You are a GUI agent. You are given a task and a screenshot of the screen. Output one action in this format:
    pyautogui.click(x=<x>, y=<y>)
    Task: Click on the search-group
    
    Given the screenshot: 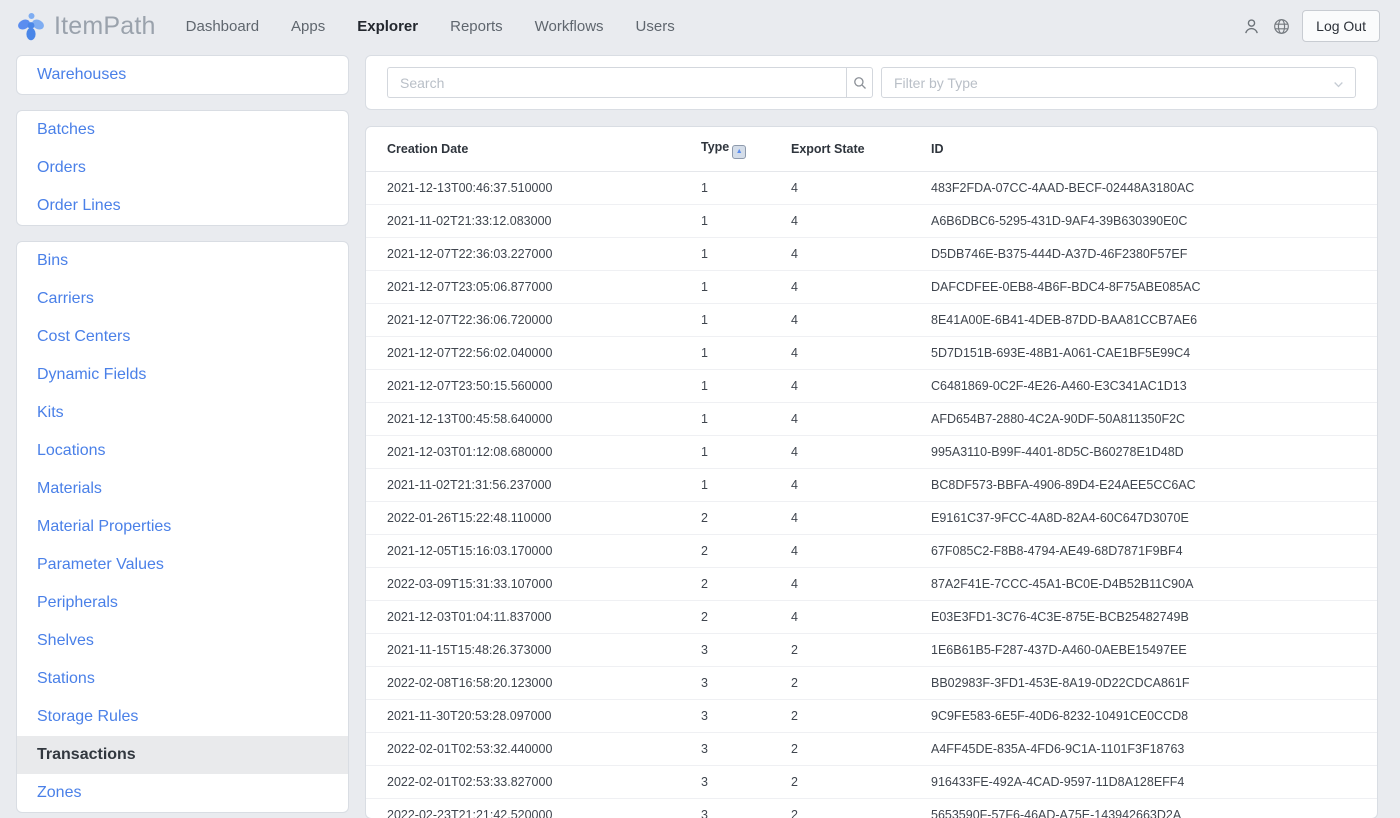 What is the action you would take?
    pyautogui.click(x=630, y=82)
    